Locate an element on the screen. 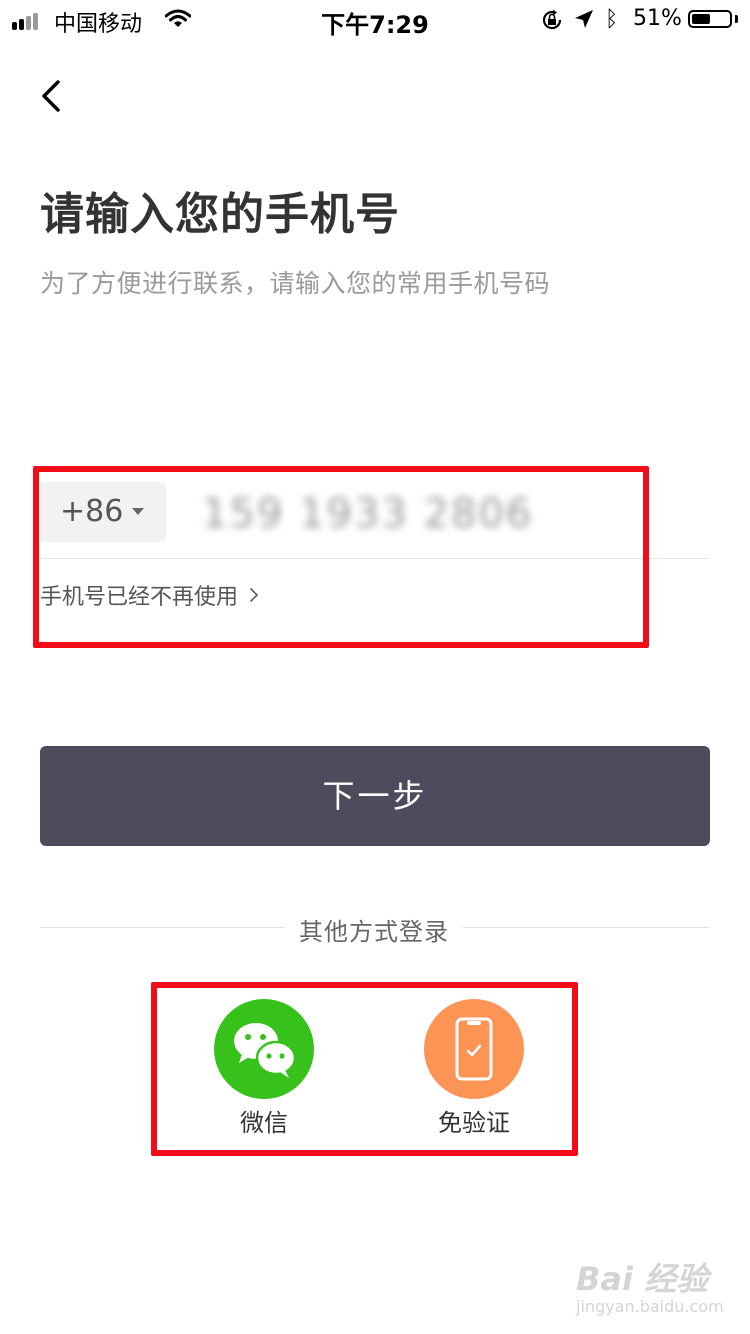 This screenshot has width=750, height=1334. status-bar: 中国移动 下午7:29 ᛒ 51% is located at coordinates (375, 20).